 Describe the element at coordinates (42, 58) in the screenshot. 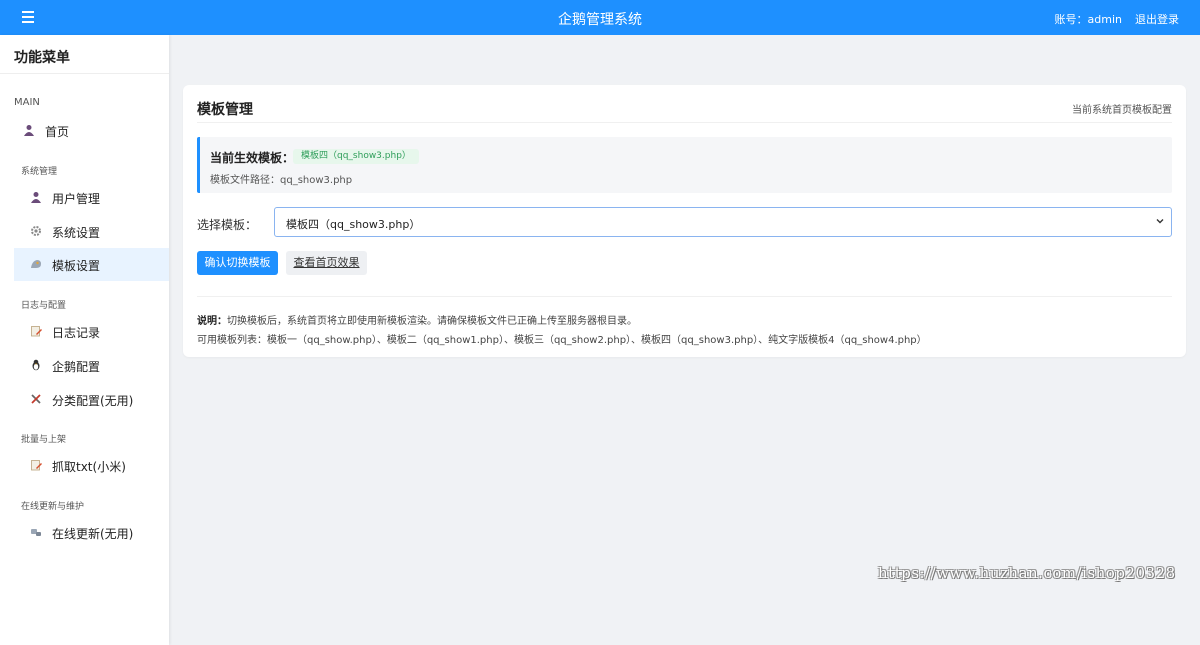

I see `sidebar-title: 功能菜单` at that location.